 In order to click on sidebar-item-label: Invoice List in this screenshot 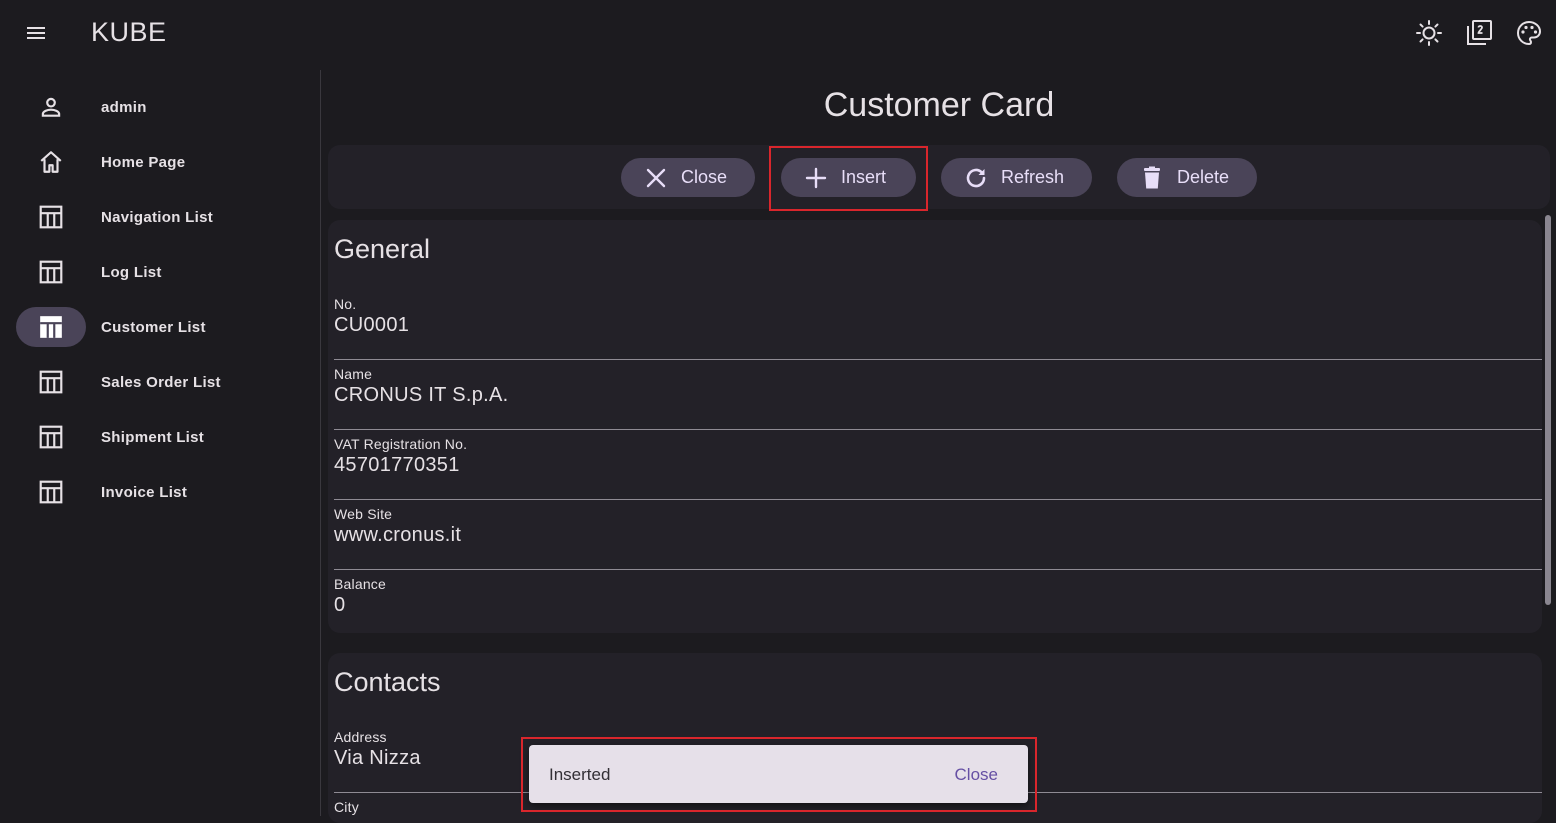, I will do `click(144, 492)`.